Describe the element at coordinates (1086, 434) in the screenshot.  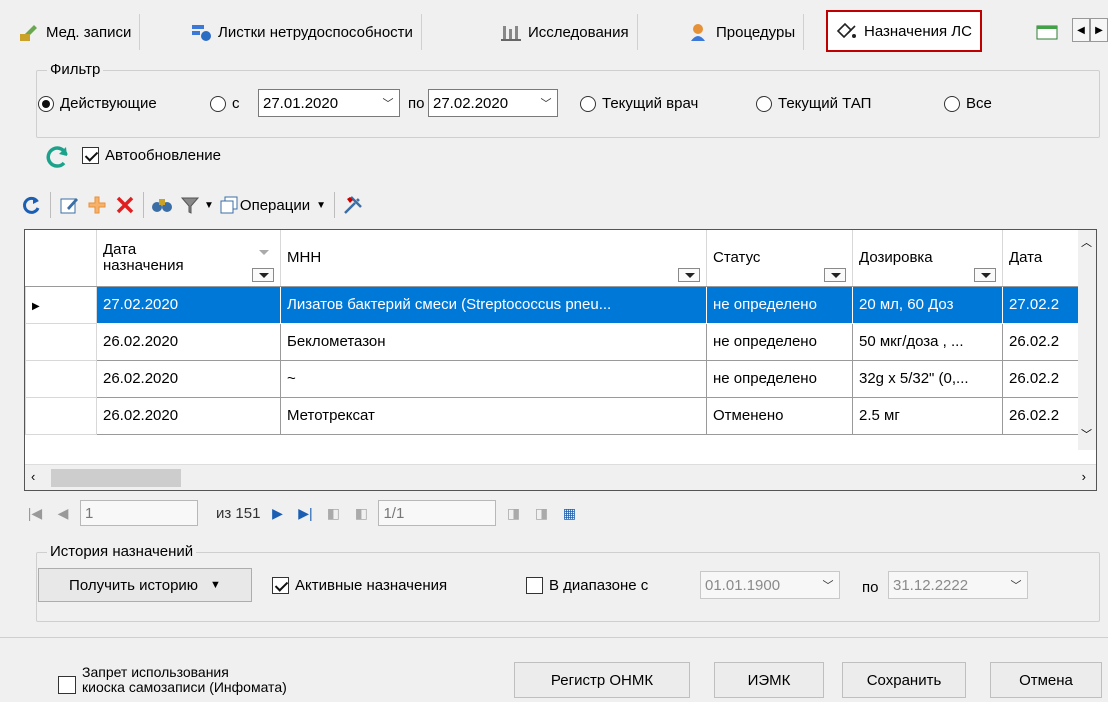
I see `scroll-down-icon: ﹀` at that location.